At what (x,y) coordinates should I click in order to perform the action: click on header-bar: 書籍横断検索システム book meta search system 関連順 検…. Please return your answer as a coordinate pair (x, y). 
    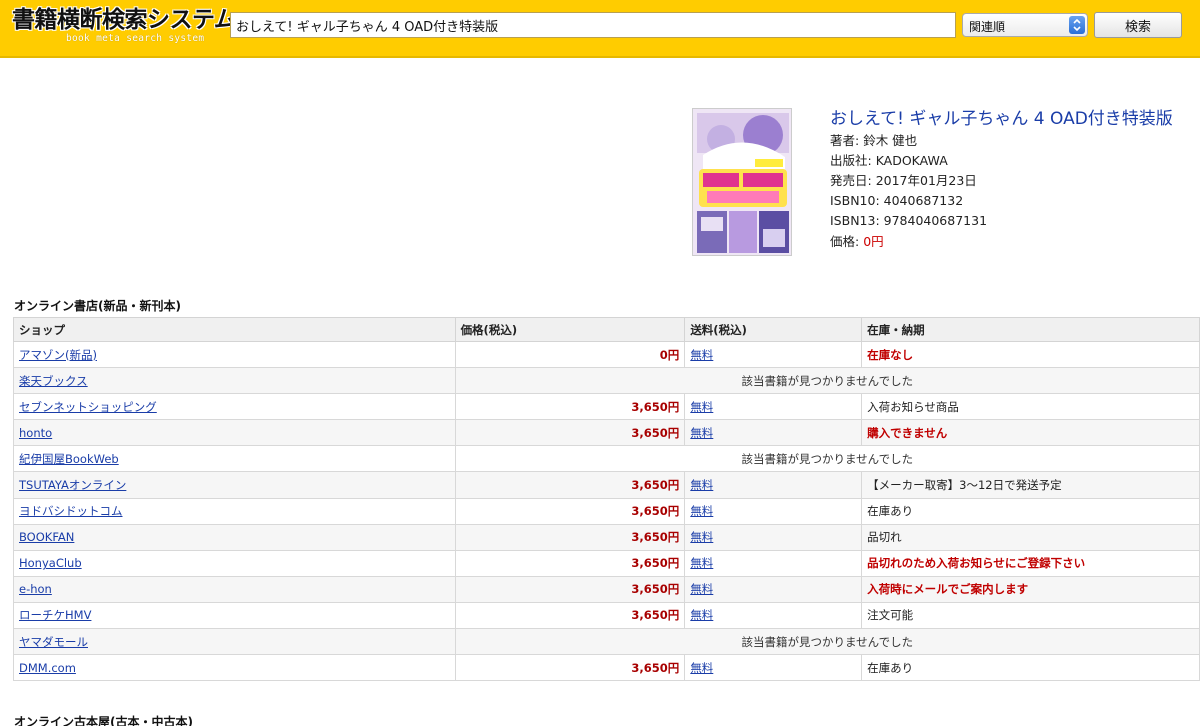
    Looking at the image, I should click on (600, 29).